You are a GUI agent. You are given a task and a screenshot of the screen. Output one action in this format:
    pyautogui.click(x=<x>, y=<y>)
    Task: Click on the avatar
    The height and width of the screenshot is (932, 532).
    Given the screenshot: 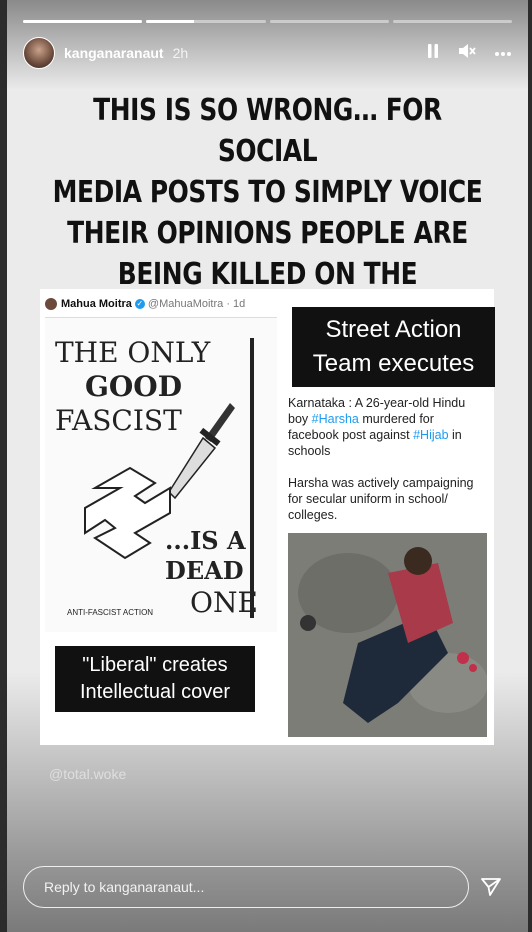 What is the action you would take?
    pyautogui.click(x=39, y=53)
    